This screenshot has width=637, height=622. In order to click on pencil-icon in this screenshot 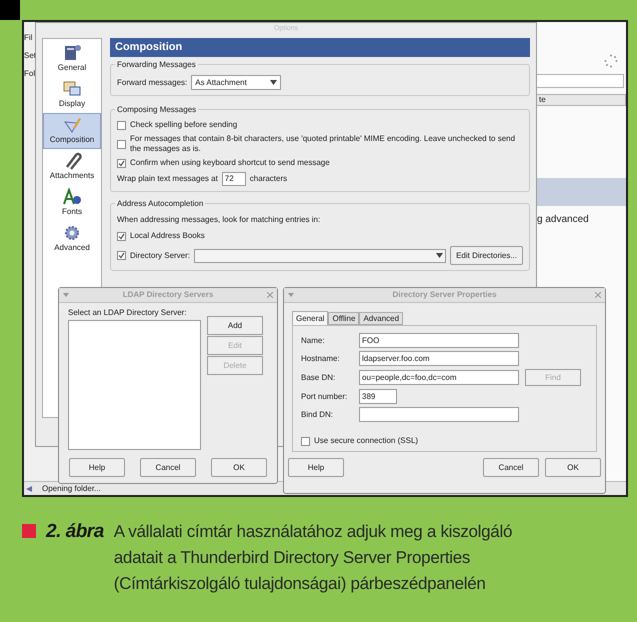, I will do `click(72, 125)`.